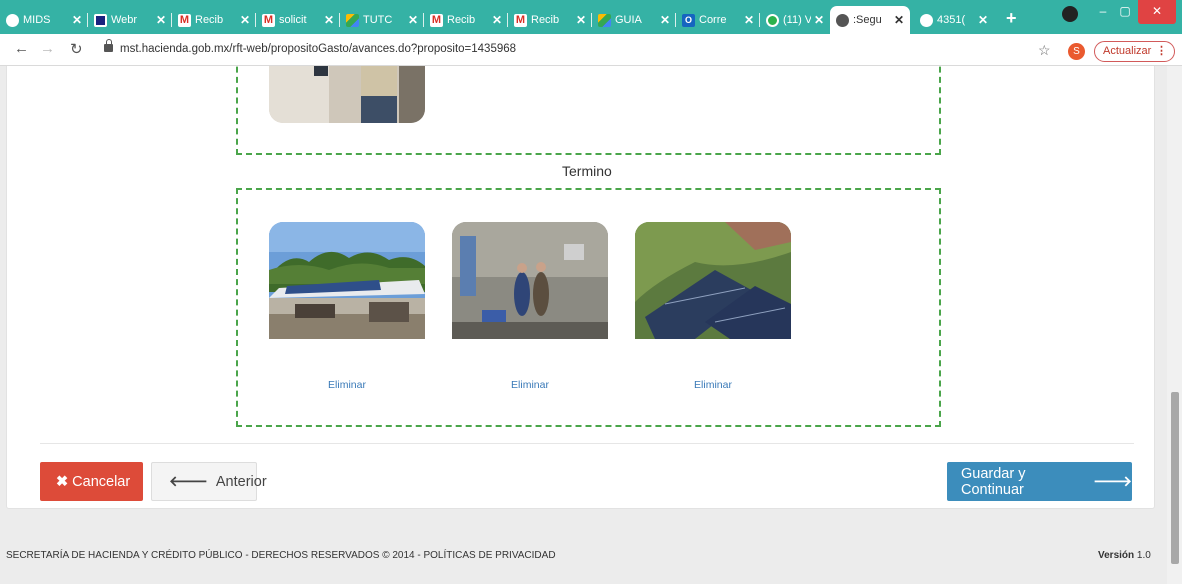  I want to click on menu-dots-icon: ⋮, so click(1161, 51).